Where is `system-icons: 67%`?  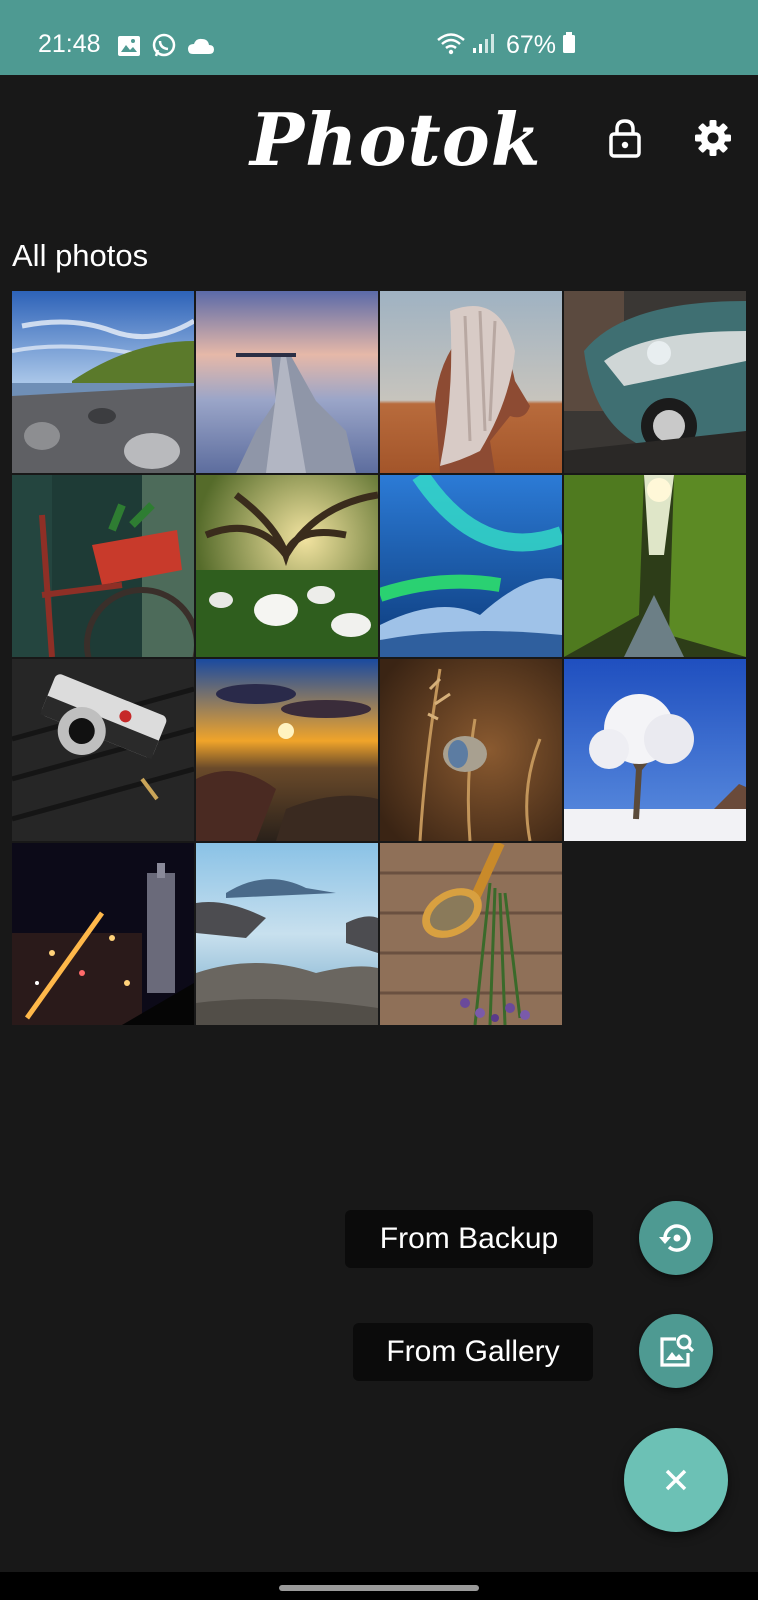
system-icons: 67% is located at coordinates (506, 45).